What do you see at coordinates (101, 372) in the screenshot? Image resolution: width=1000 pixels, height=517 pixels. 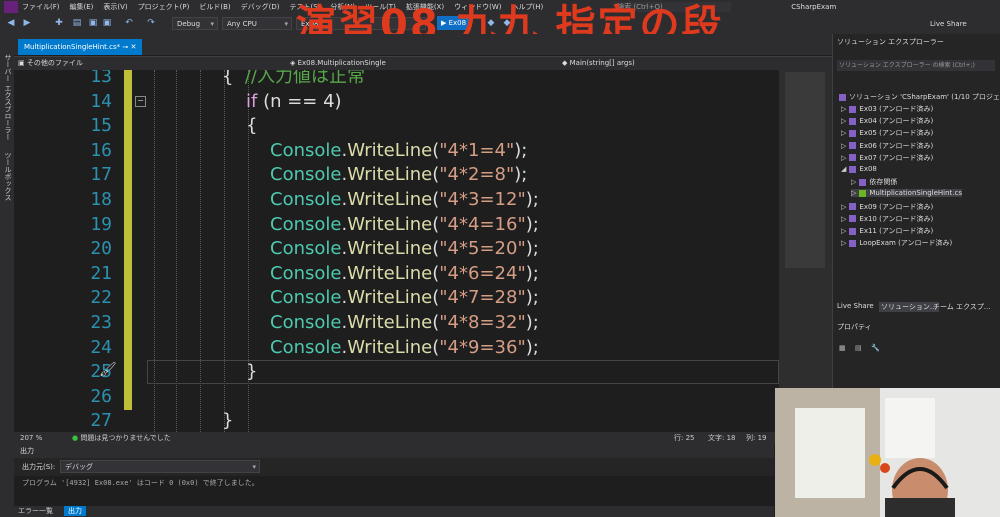 I see `line-number: 25` at bounding box center [101, 372].